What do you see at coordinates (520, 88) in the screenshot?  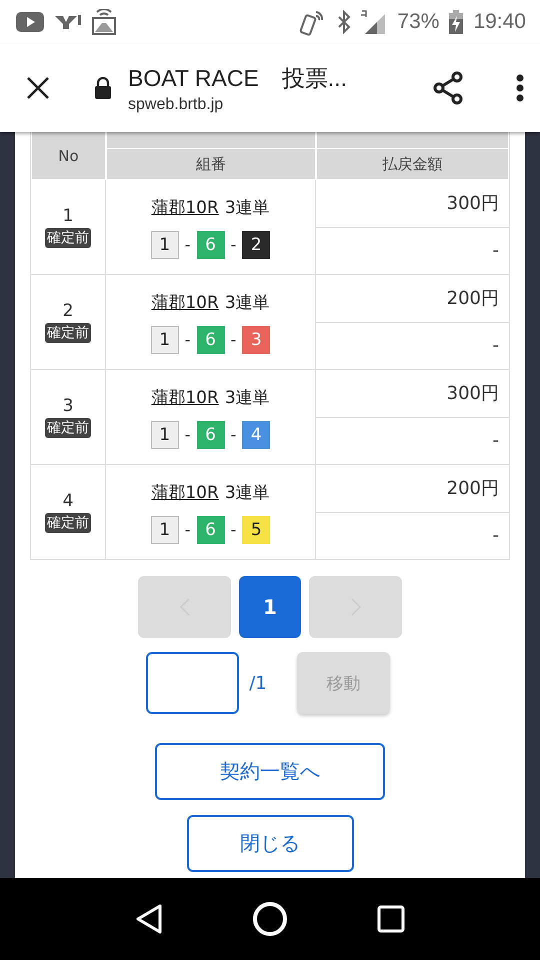 I see `more-menu-icon` at bounding box center [520, 88].